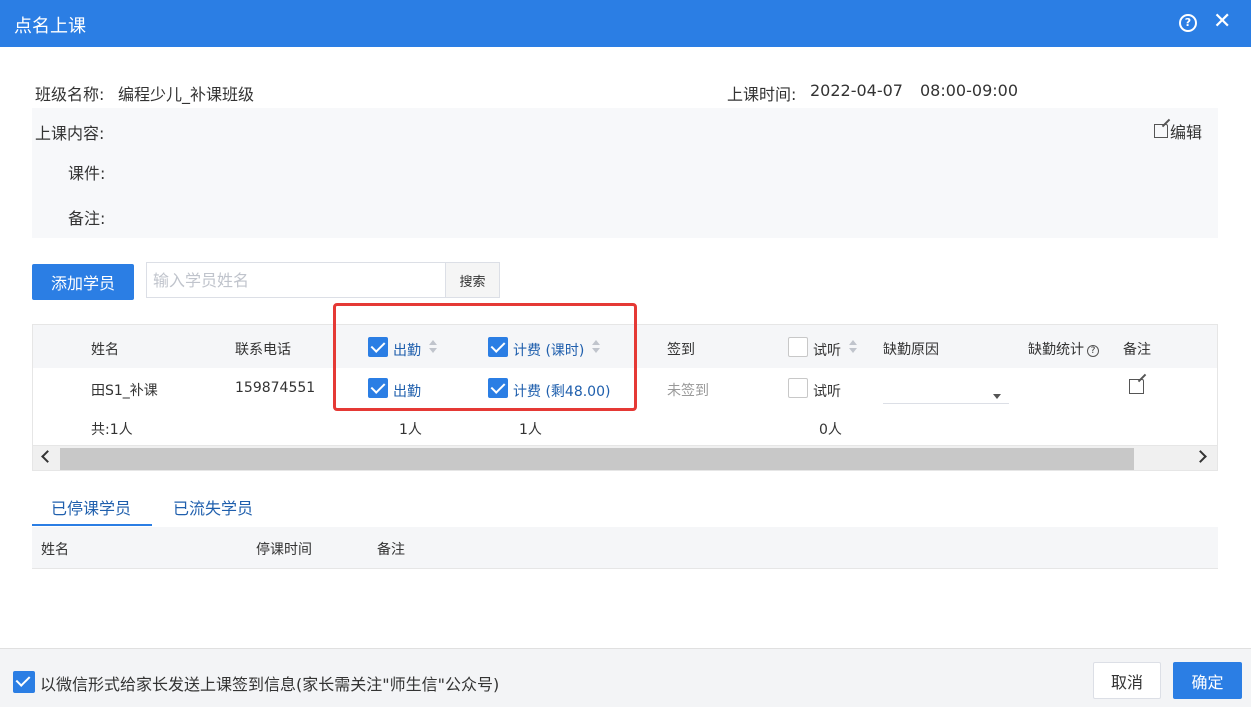  I want to click on search-input, so click(296, 280).